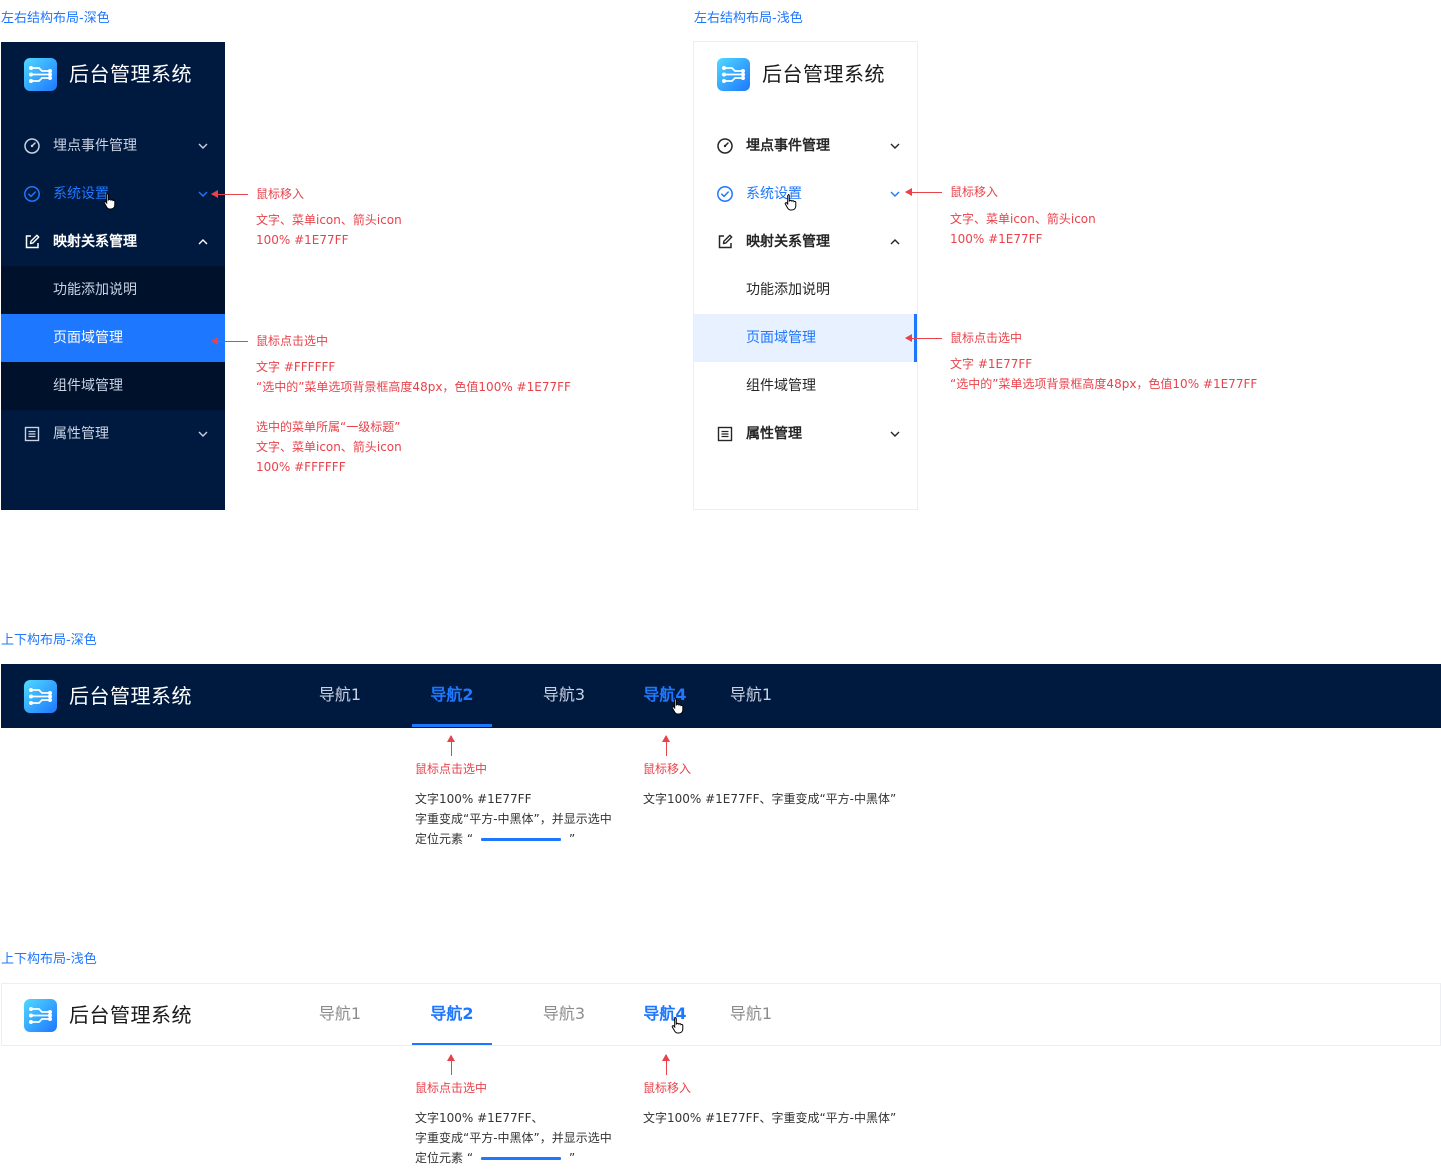  What do you see at coordinates (513, 819) in the screenshot?
I see `annotation-text: 字重变成“平方-中黑体”，并显示选中` at bounding box center [513, 819].